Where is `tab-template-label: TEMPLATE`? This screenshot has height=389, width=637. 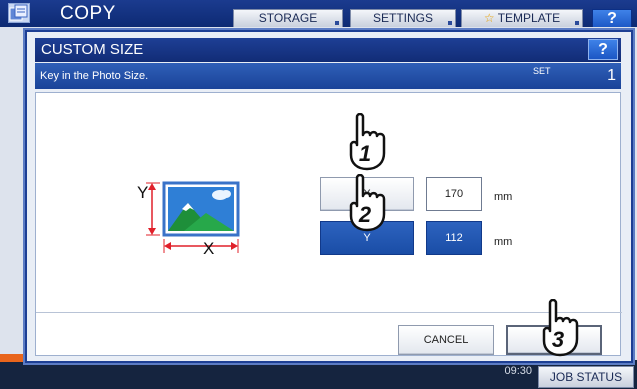
tab-template-label: TEMPLATE is located at coordinates (529, 18).